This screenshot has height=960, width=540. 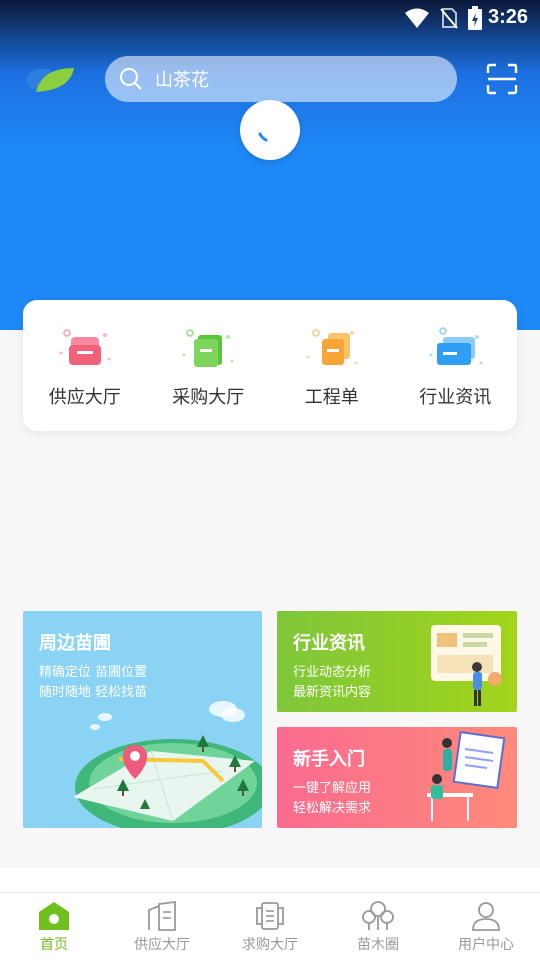 What do you see at coordinates (466, 776) in the screenshot?
I see `classroom-illustration` at bounding box center [466, 776].